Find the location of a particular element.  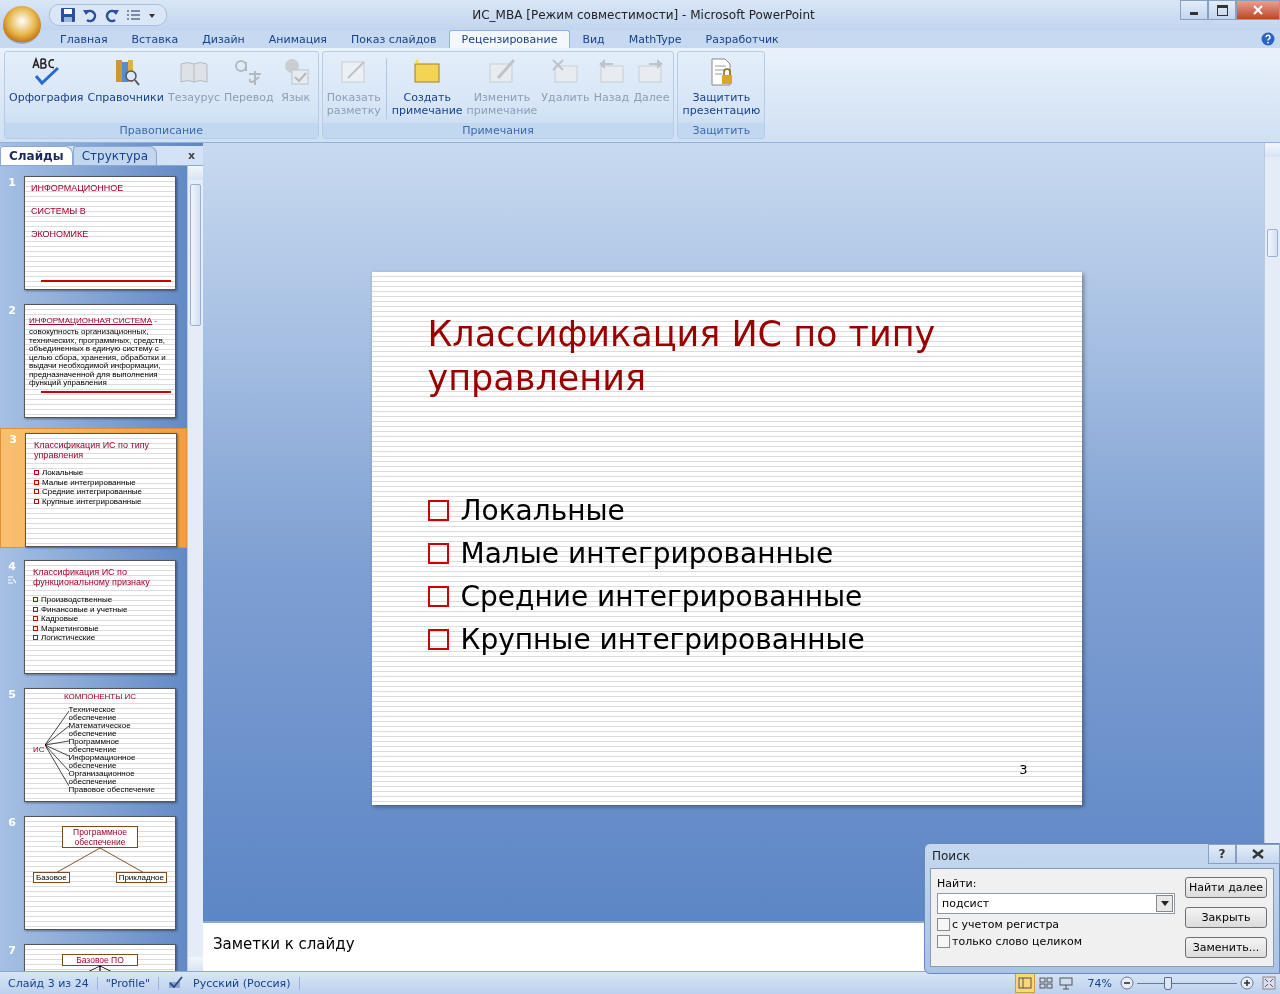

slide-thumbnail-row: 1 ИНФОРМАЦИОННОЕ СИСТЕМЫ В ЭКОНОМИКЕ is located at coordinates (93, 232).